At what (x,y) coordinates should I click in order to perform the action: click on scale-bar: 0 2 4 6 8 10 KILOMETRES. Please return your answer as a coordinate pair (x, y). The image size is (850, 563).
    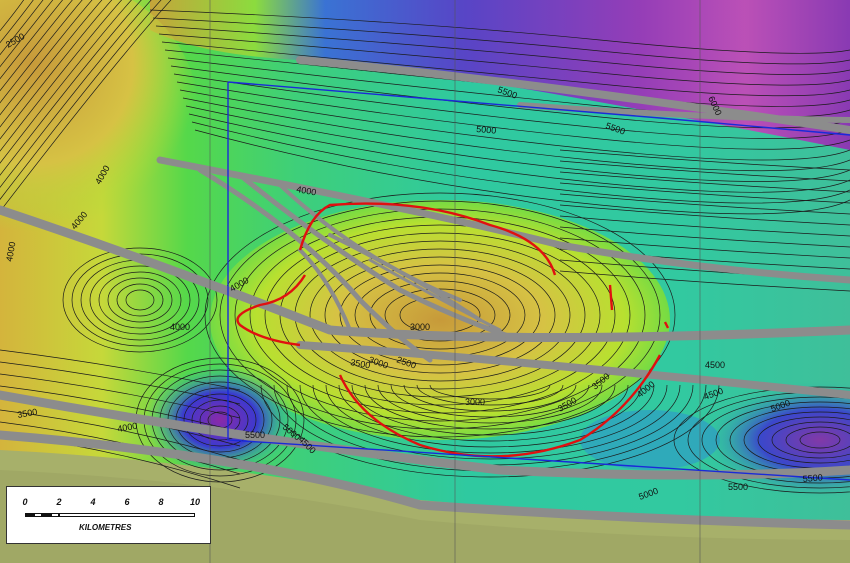
    Looking at the image, I should click on (108, 515).